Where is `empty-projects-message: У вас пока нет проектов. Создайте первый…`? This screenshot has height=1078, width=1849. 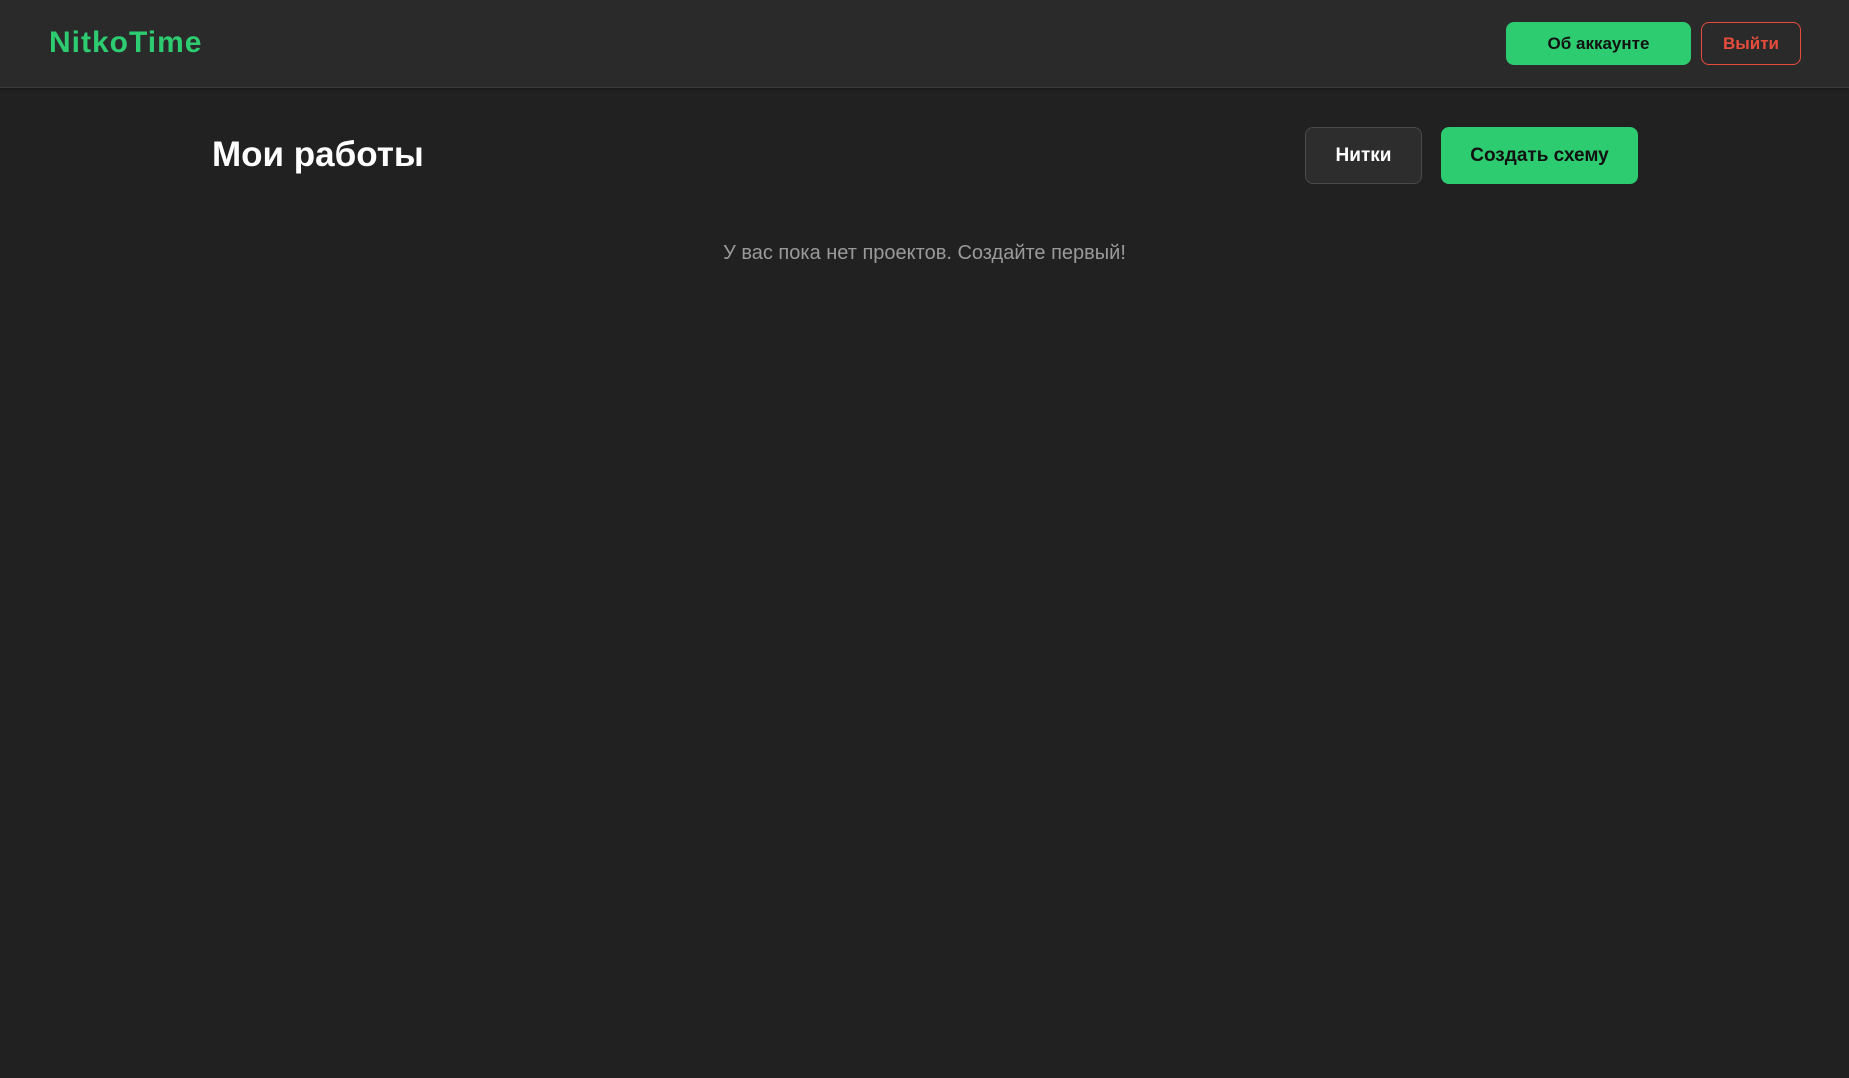
empty-projects-message: У вас пока нет проектов. Создайте первый… is located at coordinates (924, 253).